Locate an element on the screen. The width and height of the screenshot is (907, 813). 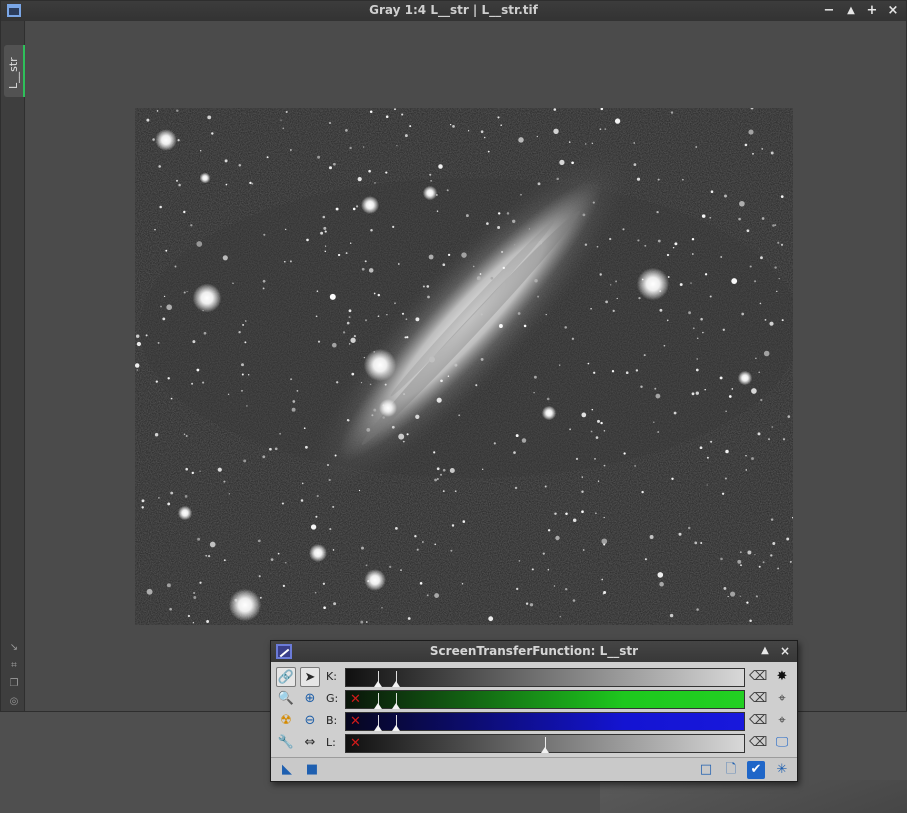
auto-stretch-icon: ✸ is located at coordinates (782, 677).